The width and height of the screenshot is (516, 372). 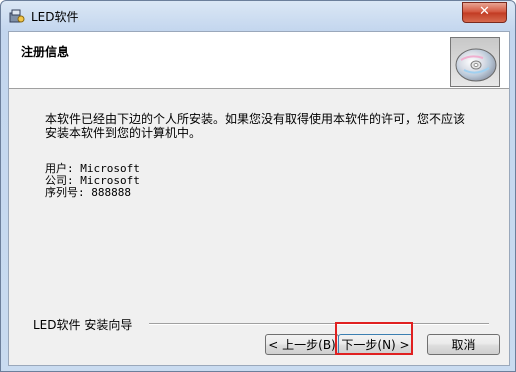 I want to click on close-button: ✕, so click(x=484, y=12).